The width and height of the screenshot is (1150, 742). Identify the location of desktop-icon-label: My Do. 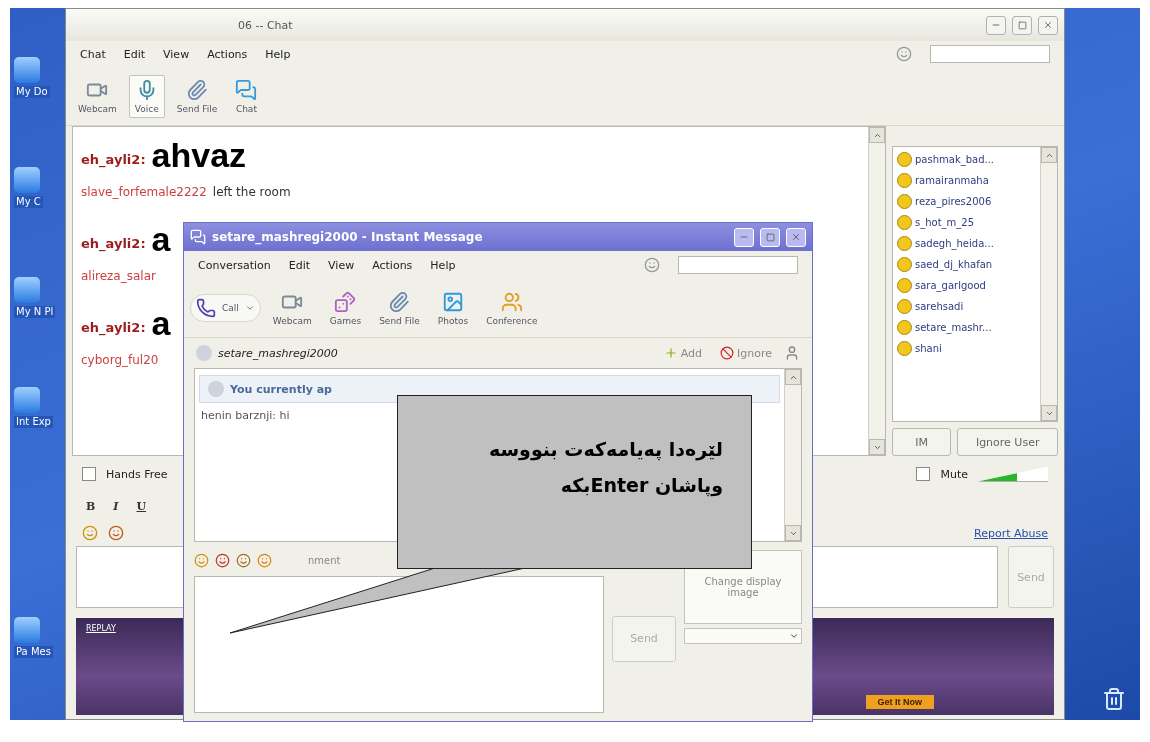
(32, 92).